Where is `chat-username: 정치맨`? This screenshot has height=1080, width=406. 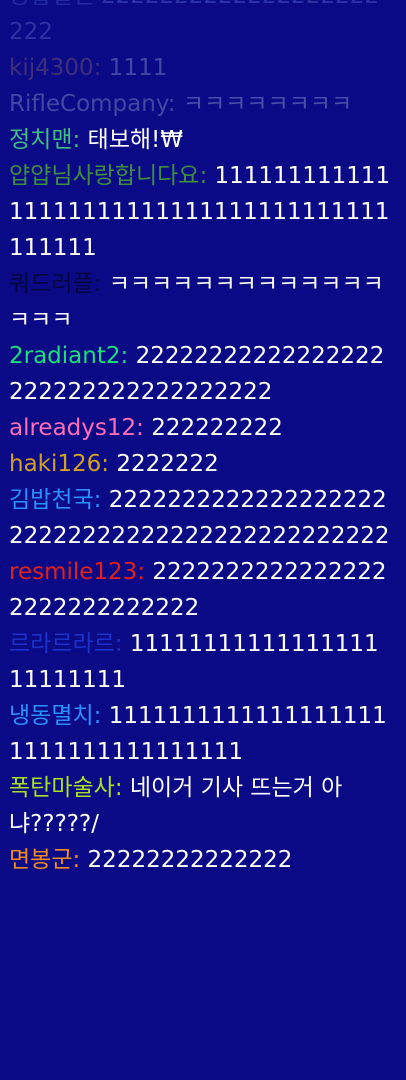 chat-username: 정치맨 is located at coordinates (40, 140).